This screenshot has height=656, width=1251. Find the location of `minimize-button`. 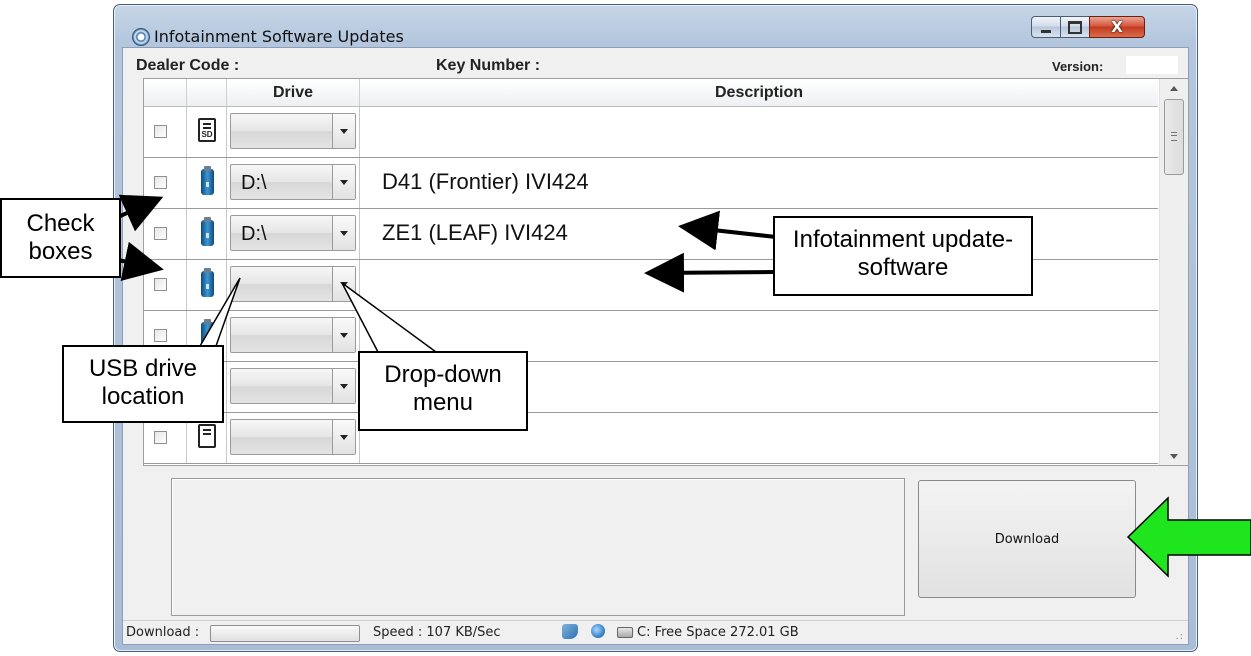

minimize-button is located at coordinates (1046, 27).